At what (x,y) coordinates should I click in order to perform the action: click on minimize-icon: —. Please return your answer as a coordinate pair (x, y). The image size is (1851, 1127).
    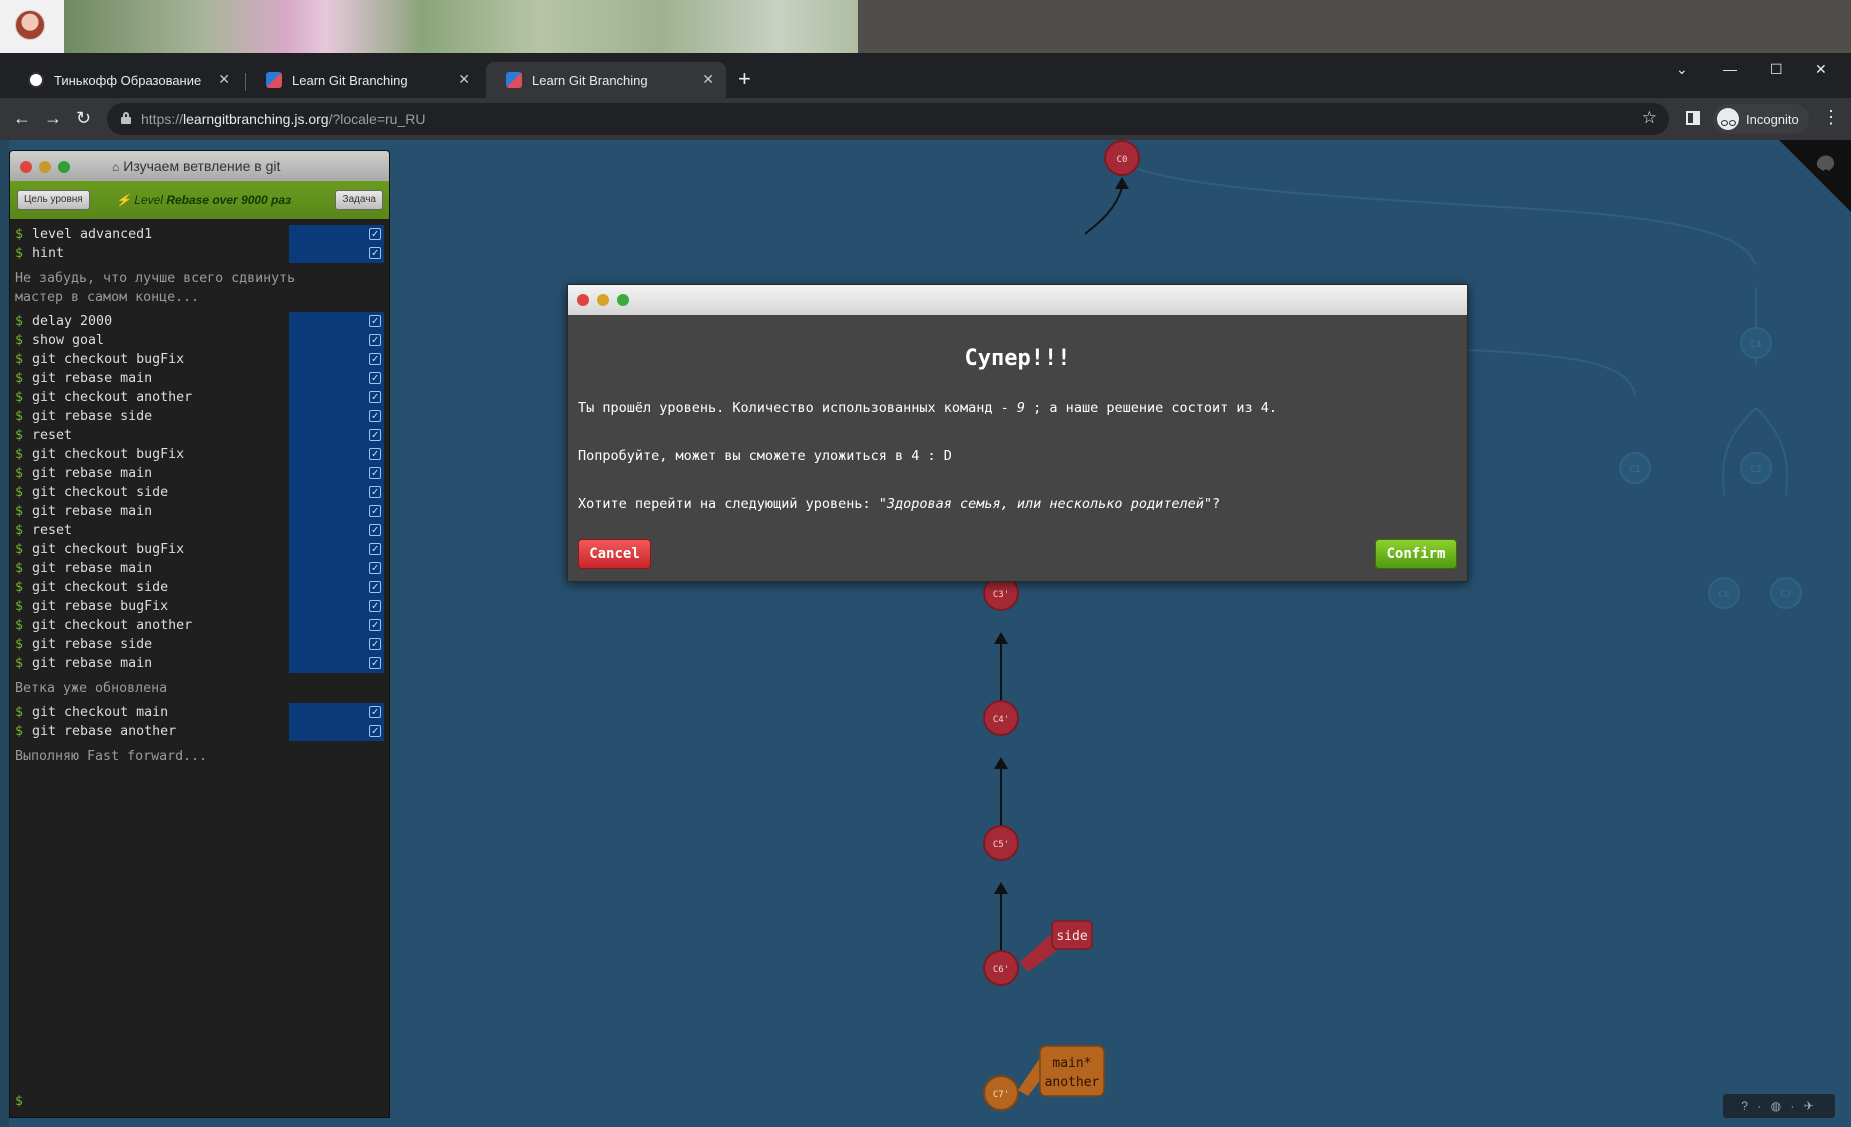
    Looking at the image, I should click on (1730, 69).